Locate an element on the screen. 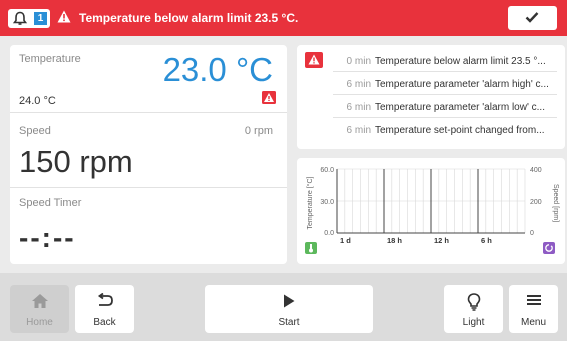 The image size is (567, 341). home-button: Home is located at coordinates (39, 309).